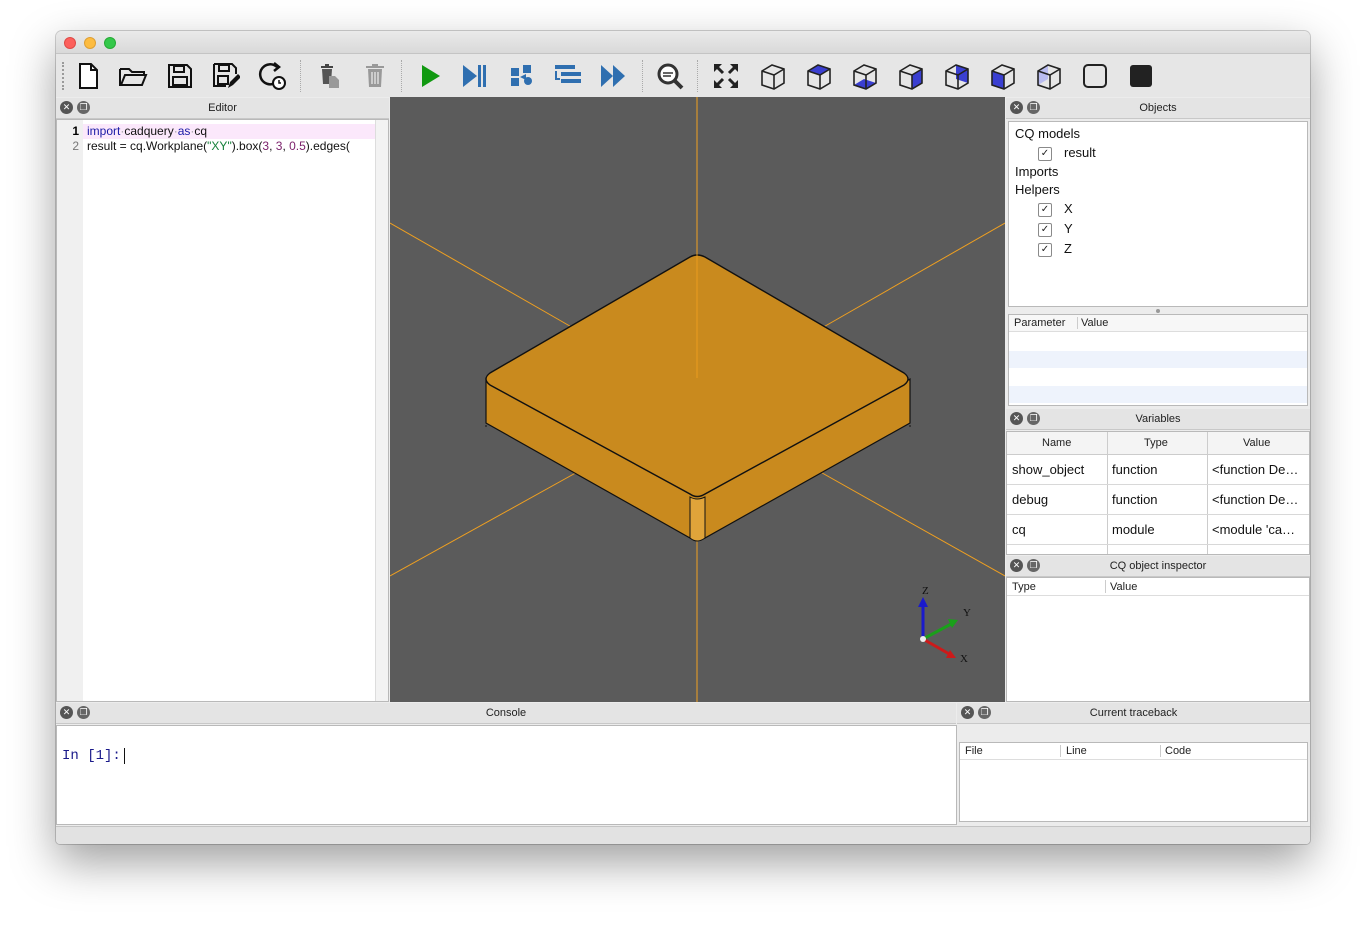  Describe the element at coordinates (133, 76) in the screenshot. I see `open-file-icon` at that location.